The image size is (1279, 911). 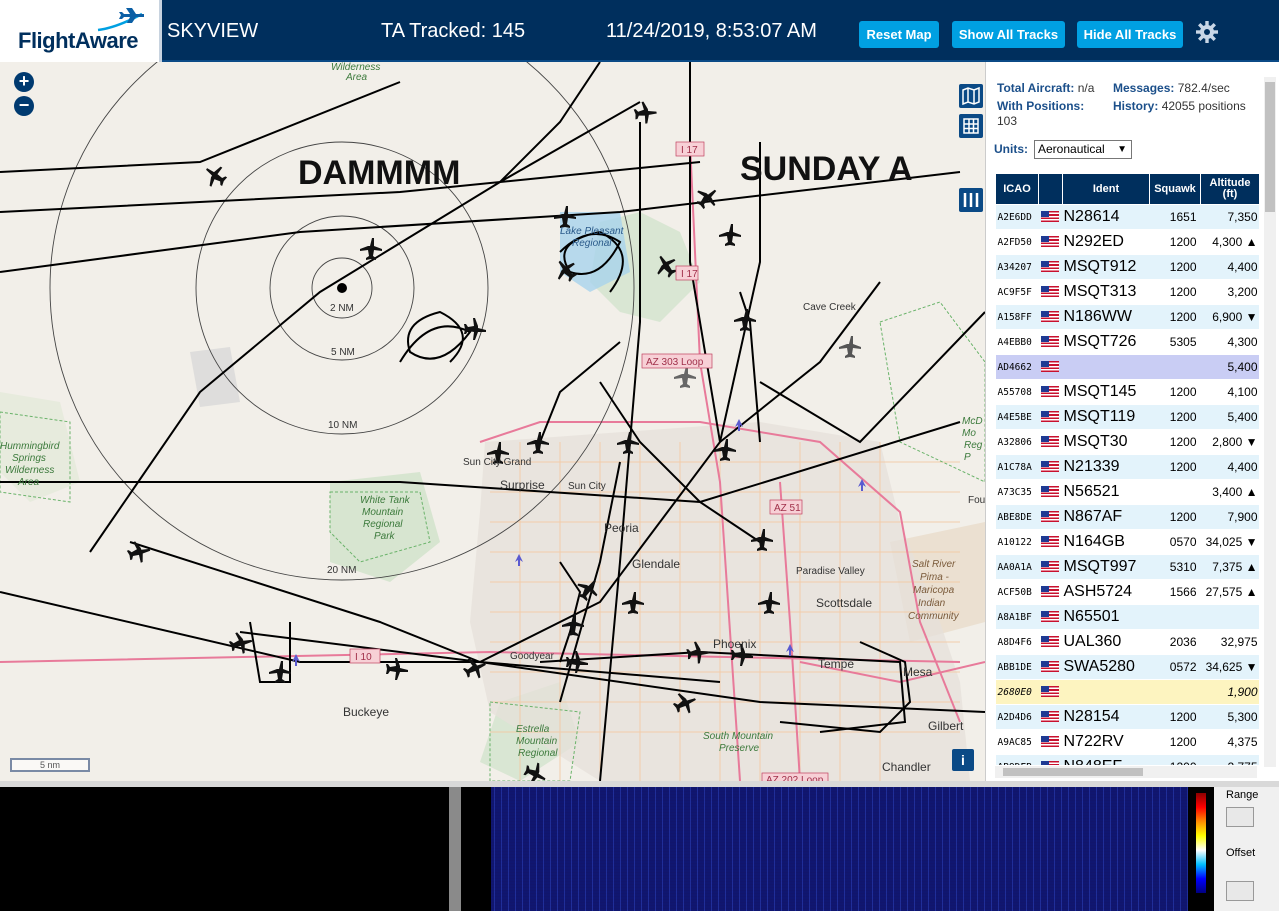 I want to click on altitude-cell: 7,900, so click(x=1229, y=517).